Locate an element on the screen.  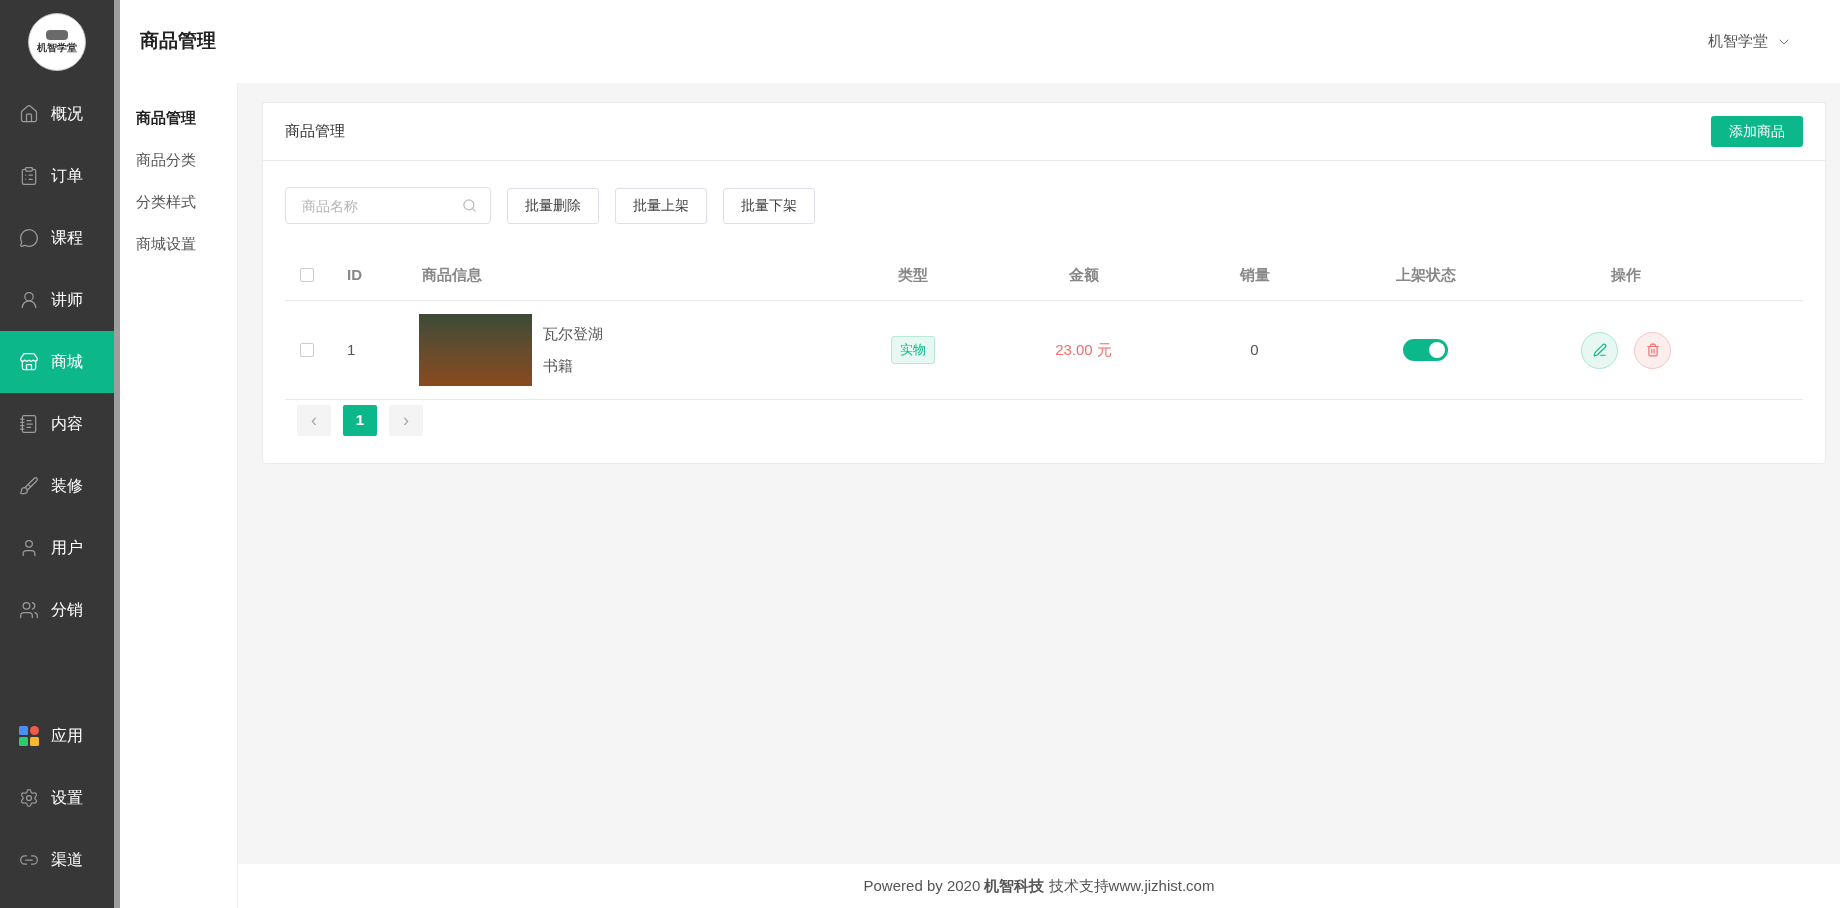
price: 23.00 元 is located at coordinates (1083, 349).